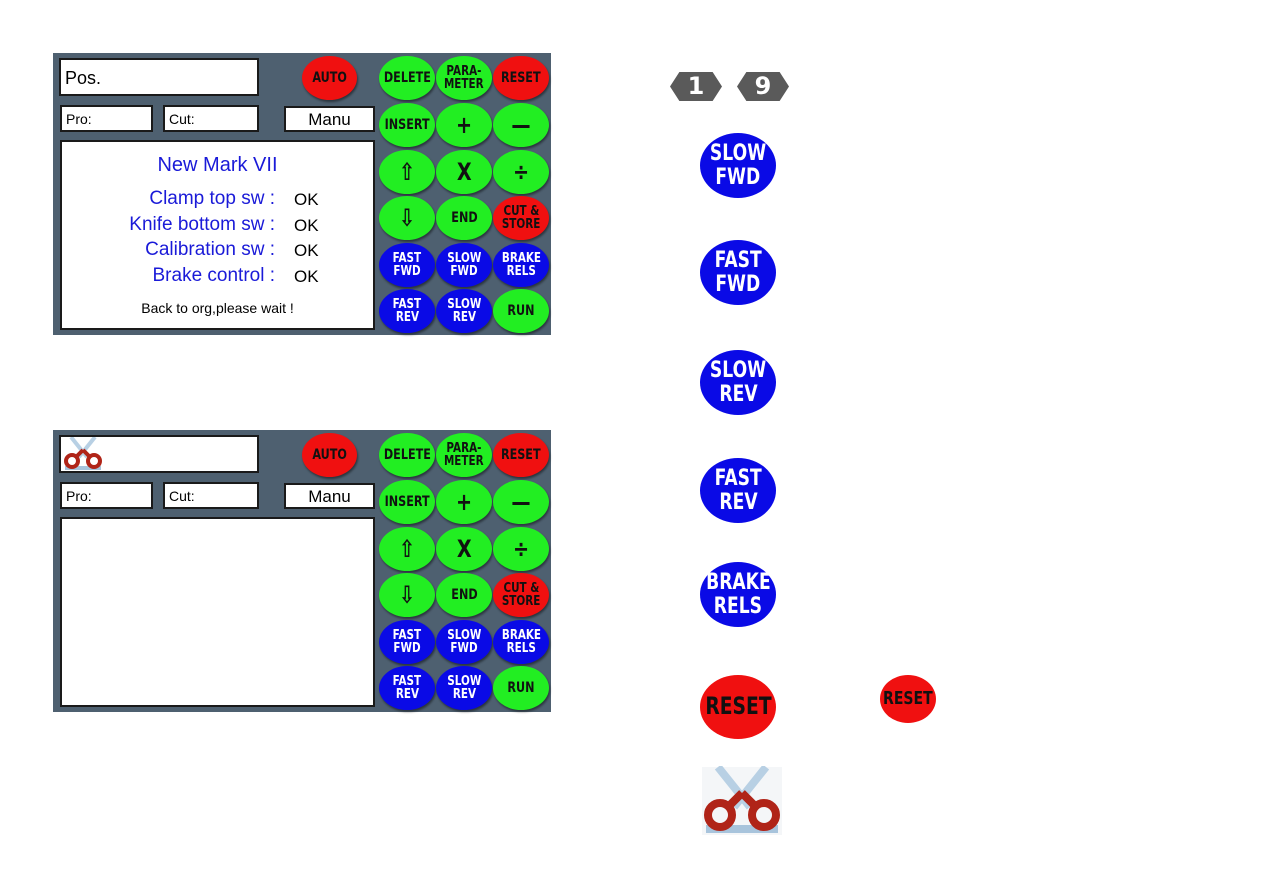 This screenshot has height=893, width=1263. Describe the element at coordinates (738, 707) in the screenshot. I see `reset-button-large: RESET` at that location.